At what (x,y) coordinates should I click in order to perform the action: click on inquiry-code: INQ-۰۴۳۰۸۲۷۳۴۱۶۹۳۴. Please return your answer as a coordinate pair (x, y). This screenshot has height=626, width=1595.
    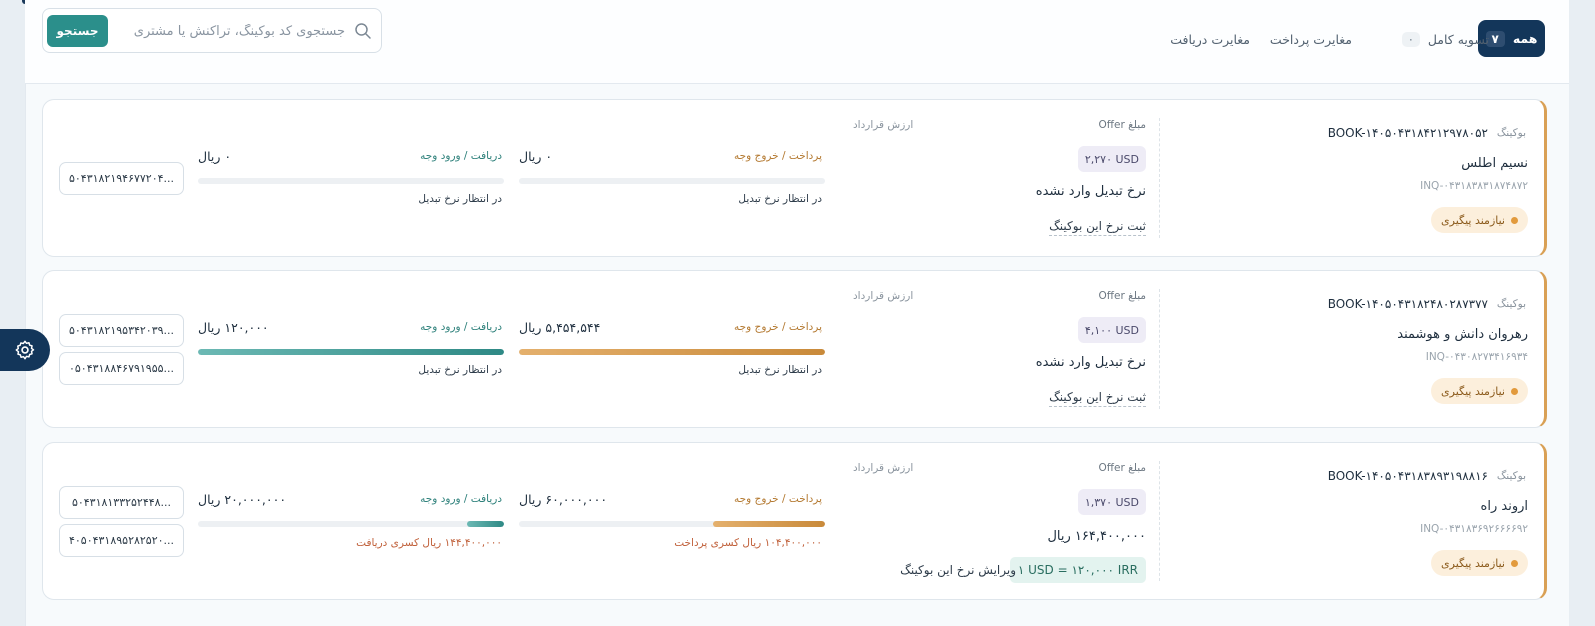
    Looking at the image, I should click on (1476, 357).